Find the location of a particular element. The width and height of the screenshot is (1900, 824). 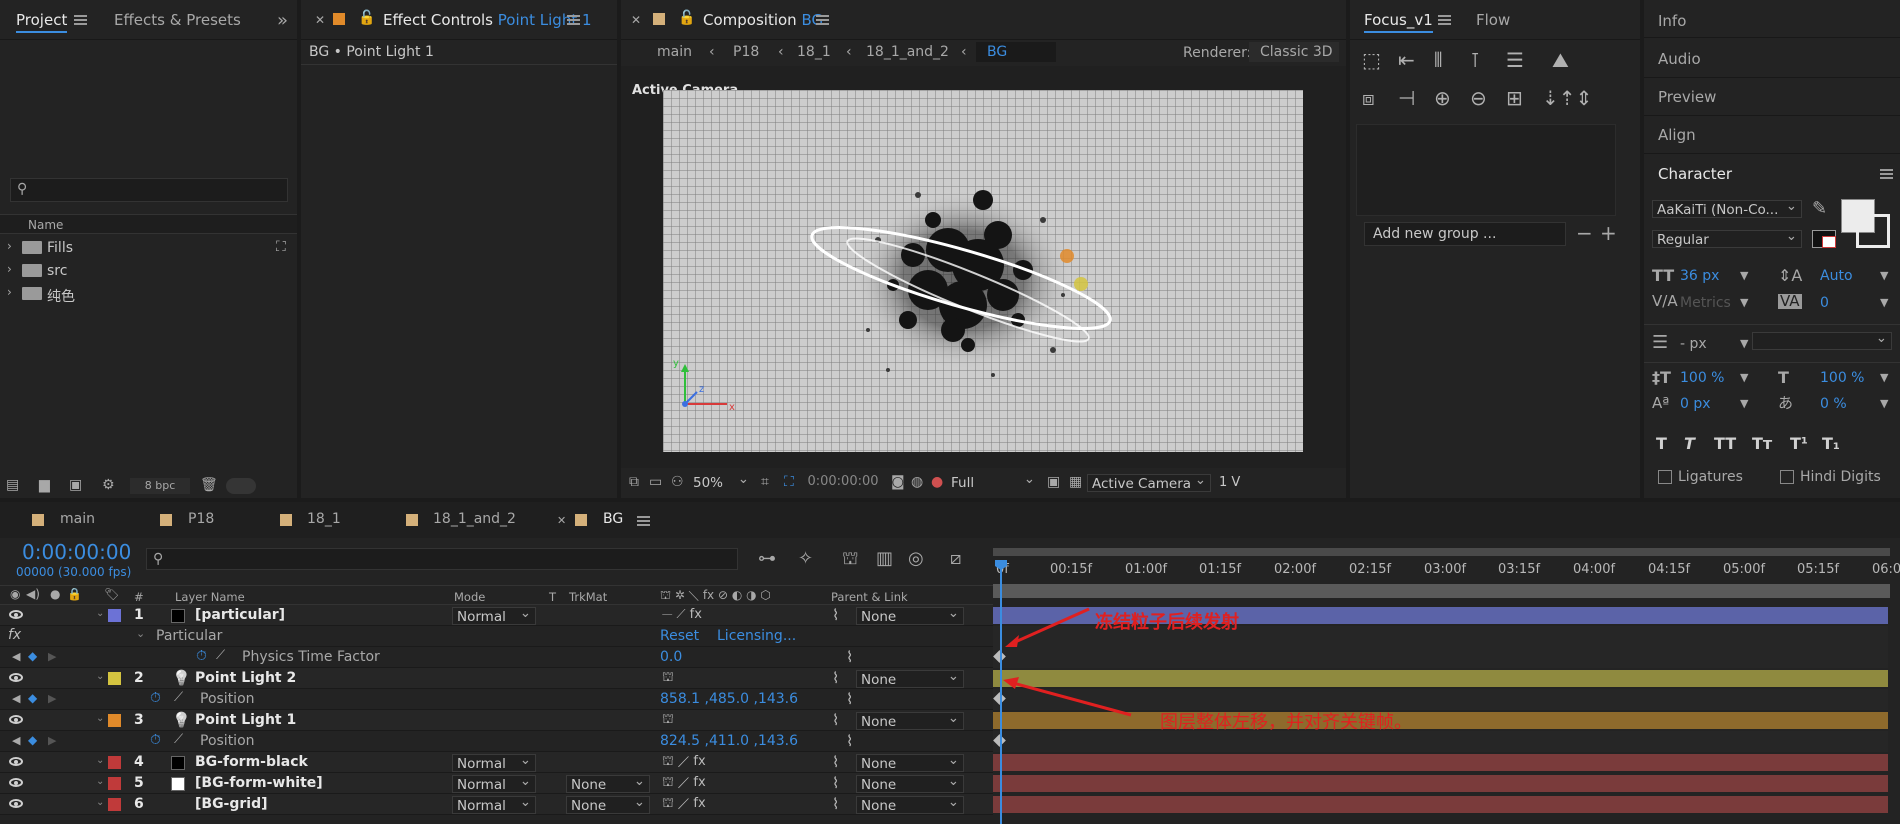

tab-18-1: 18_1 is located at coordinates (324, 519).